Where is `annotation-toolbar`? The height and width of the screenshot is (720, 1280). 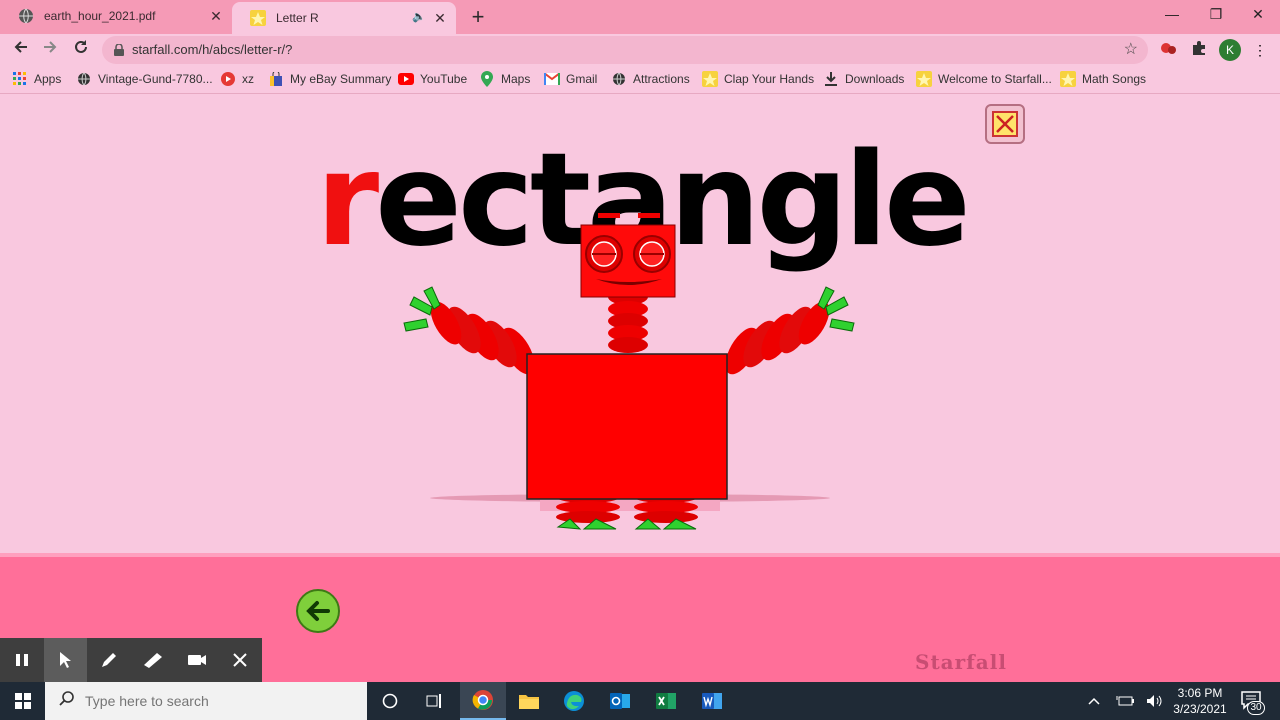
annotation-toolbar is located at coordinates (131, 660).